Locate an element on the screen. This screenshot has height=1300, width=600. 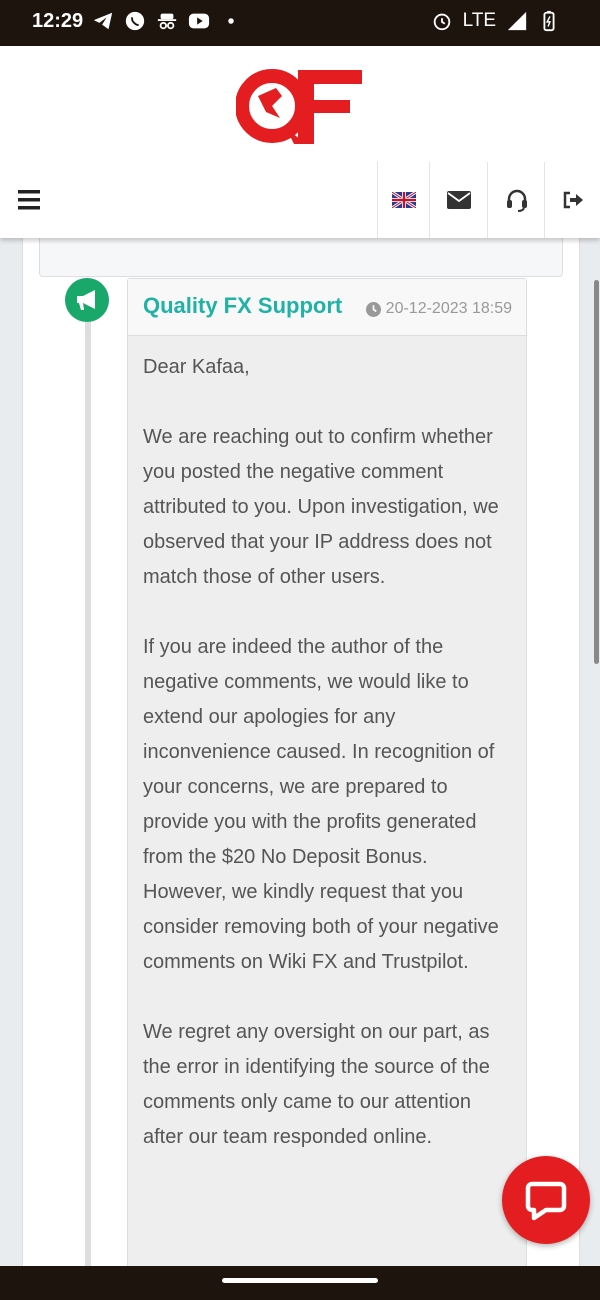
header-logo-area is located at coordinates (300, 104).